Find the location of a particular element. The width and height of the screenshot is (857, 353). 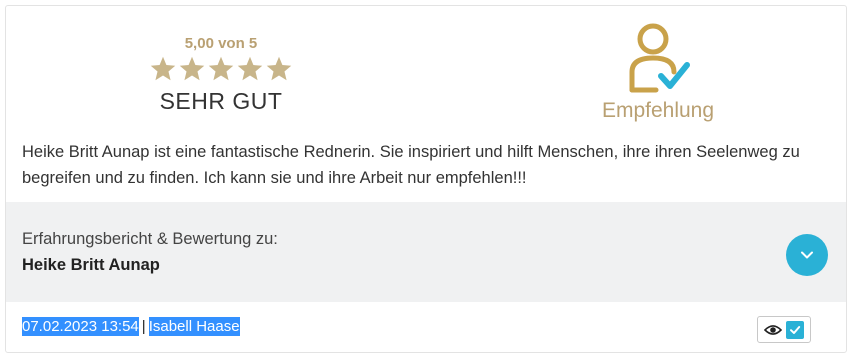

review-date: 07.02.2023 13:54 is located at coordinates (80, 326).